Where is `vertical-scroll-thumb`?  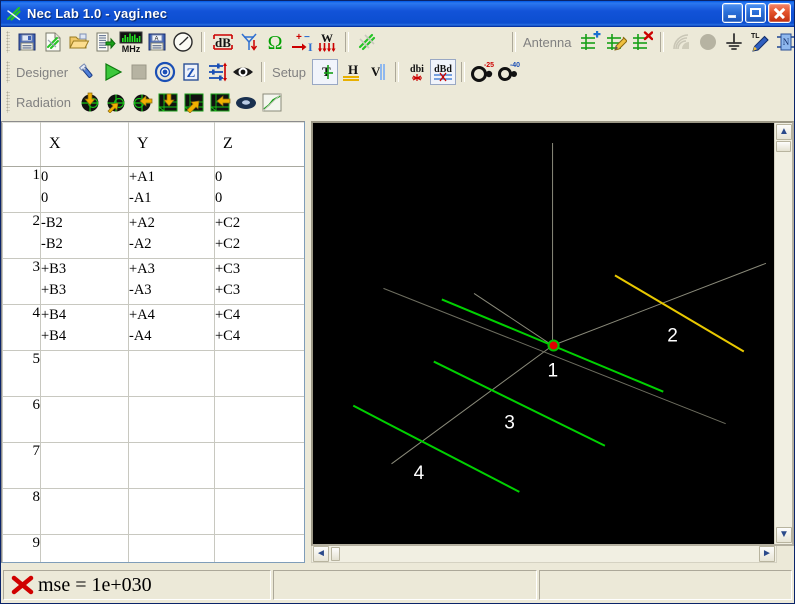
vertical-scroll-thumb is located at coordinates (783, 146).